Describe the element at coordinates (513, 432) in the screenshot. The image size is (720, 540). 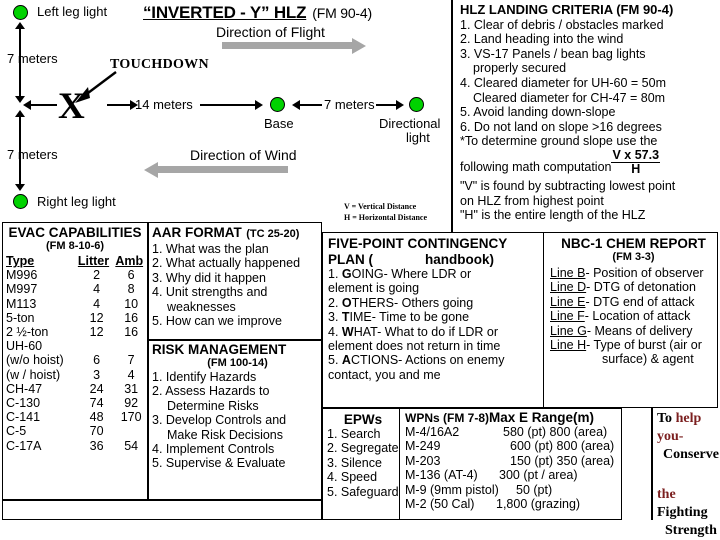
I see `wpns-row: M-4/16A2 580 (pt) 800 (area)` at that location.